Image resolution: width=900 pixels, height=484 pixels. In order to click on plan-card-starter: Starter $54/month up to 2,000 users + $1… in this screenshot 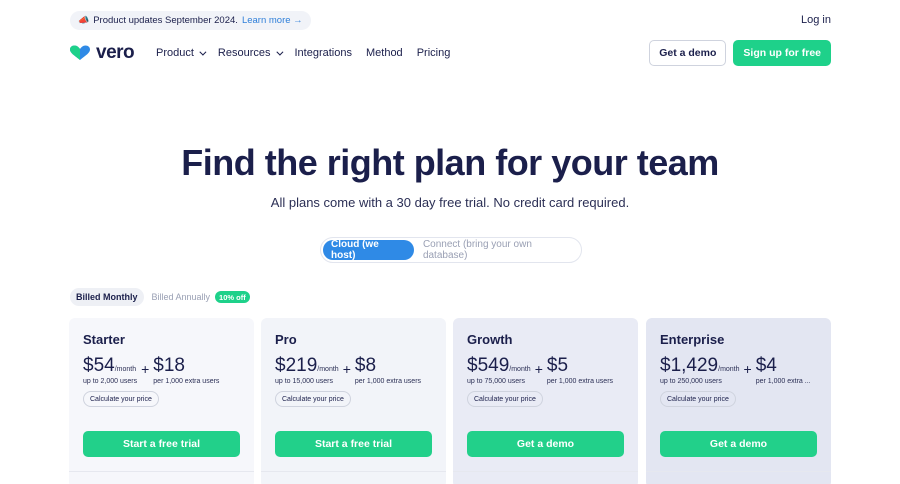, I will do `click(161, 401)`.